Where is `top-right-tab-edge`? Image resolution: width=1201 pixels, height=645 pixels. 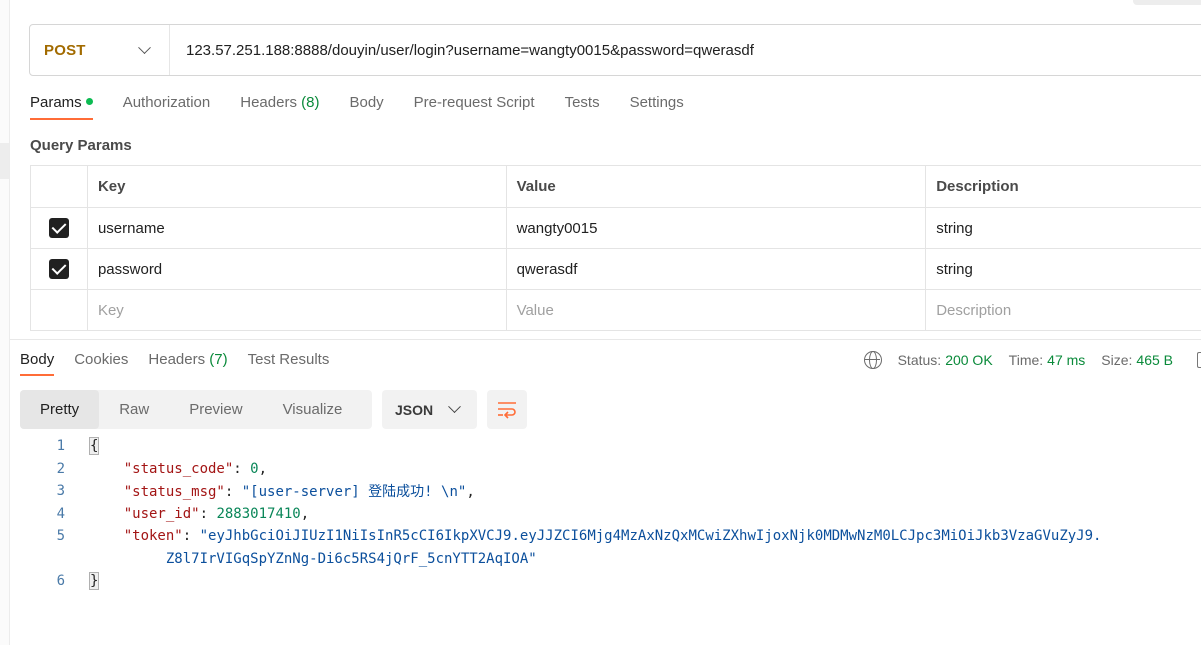 top-right-tab-edge is located at coordinates (1167, 2).